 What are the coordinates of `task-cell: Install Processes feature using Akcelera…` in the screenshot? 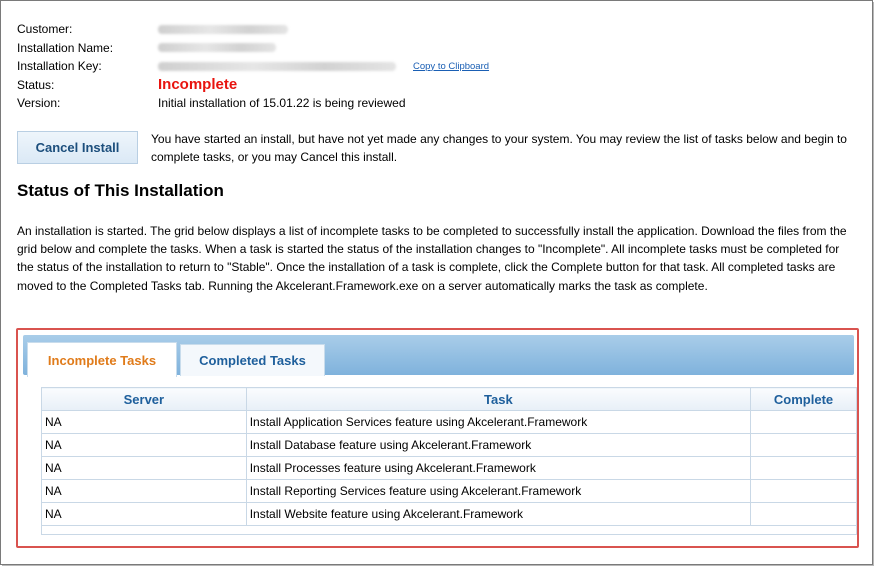 It's located at (498, 468).